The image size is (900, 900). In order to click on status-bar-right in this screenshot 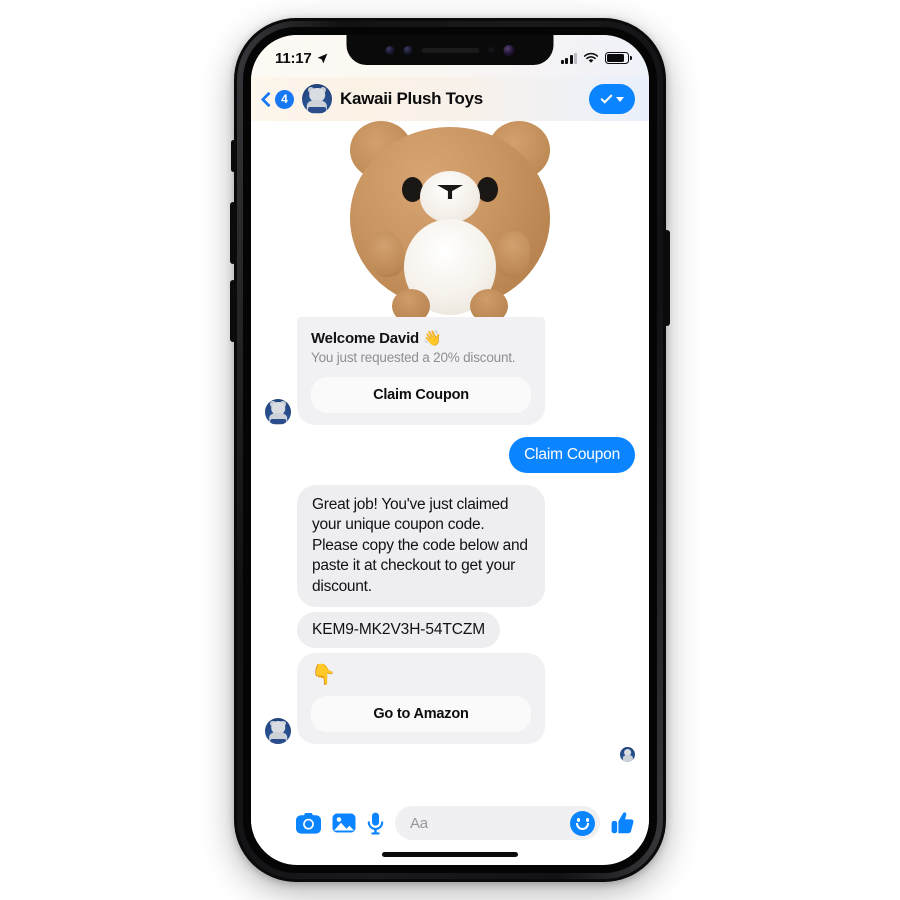, I will do `click(596, 56)`.